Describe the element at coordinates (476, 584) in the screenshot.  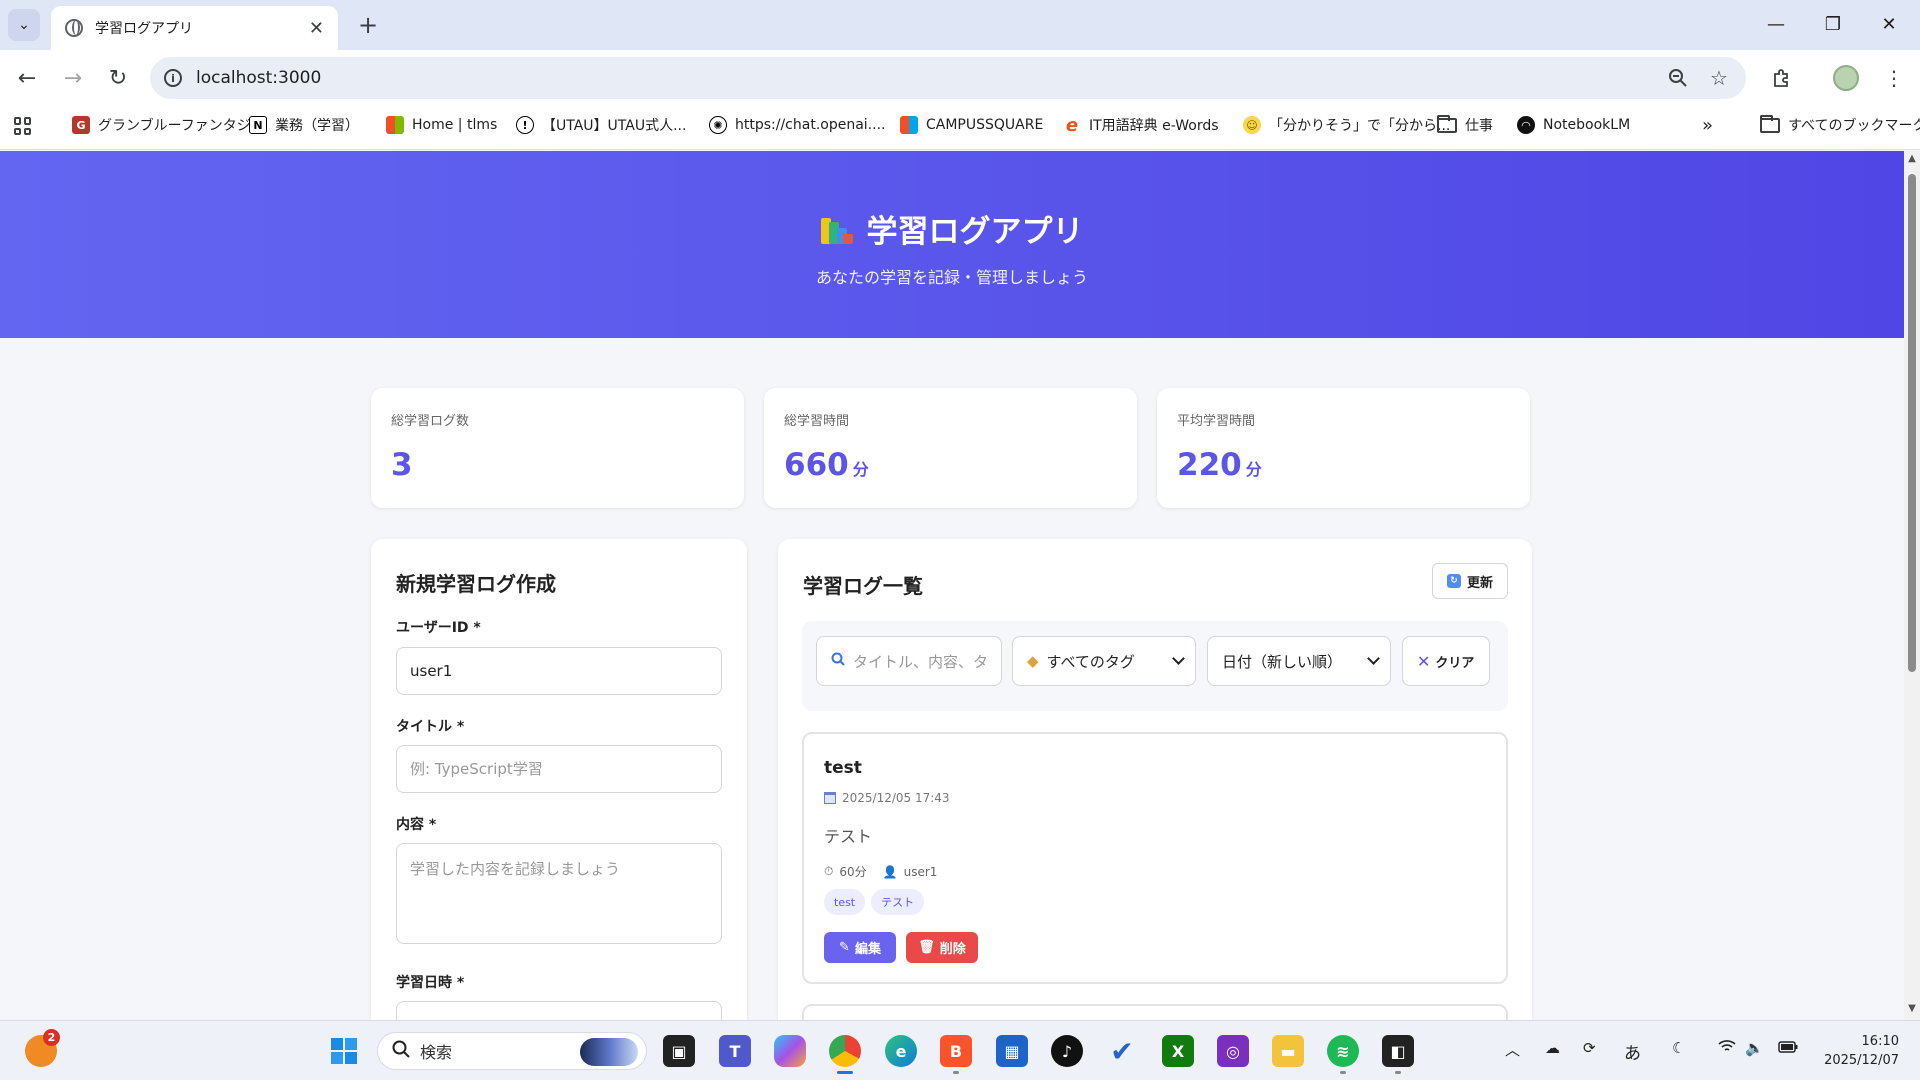
I see `create-log-title: 新規学習ログ作成` at that location.